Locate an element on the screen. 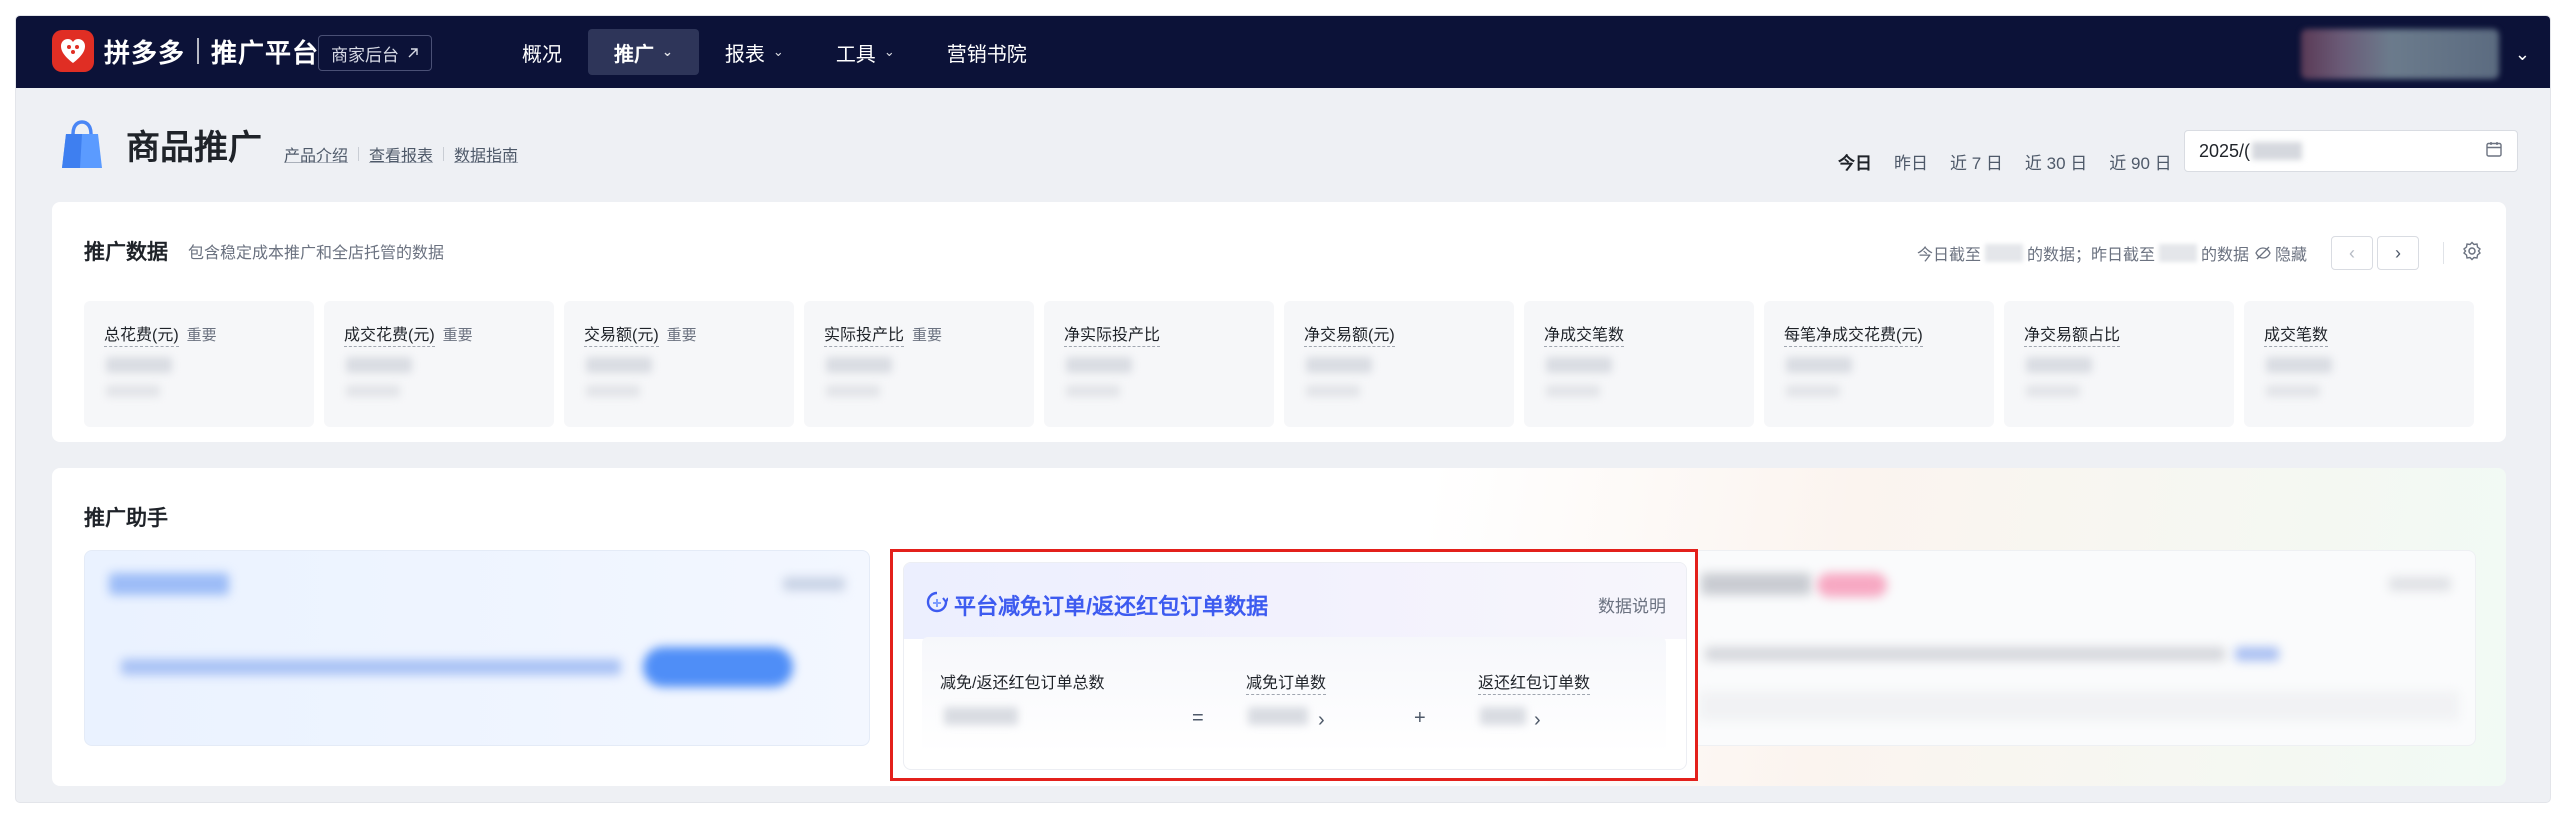 This screenshot has width=2560, height=813. metric-tile: 净成交笔数 is located at coordinates (1639, 364).